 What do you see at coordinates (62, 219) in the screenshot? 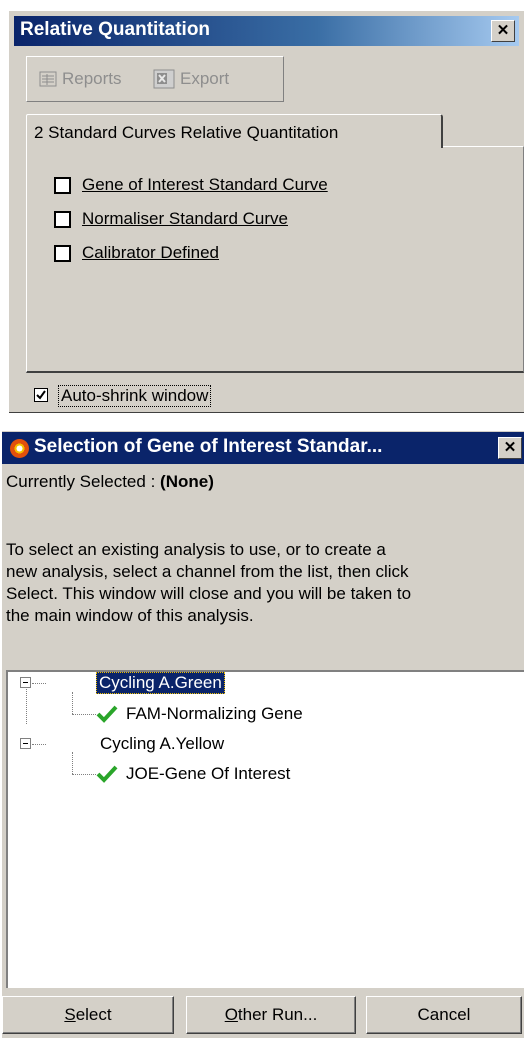
I see `normaliser-checkbox` at bounding box center [62, 219].